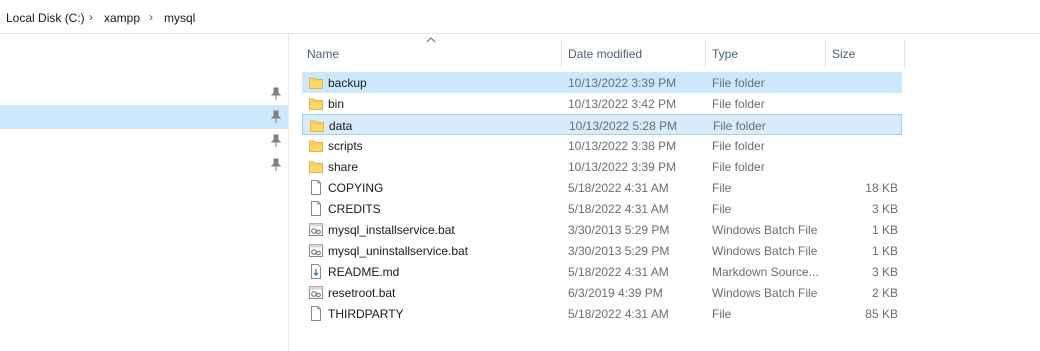 This screenshot has height=351, width=1040. What do you see at coordinates (345, 146) in the screenshot?
I see `file-name: scripts` at bounding box center [345, 146].